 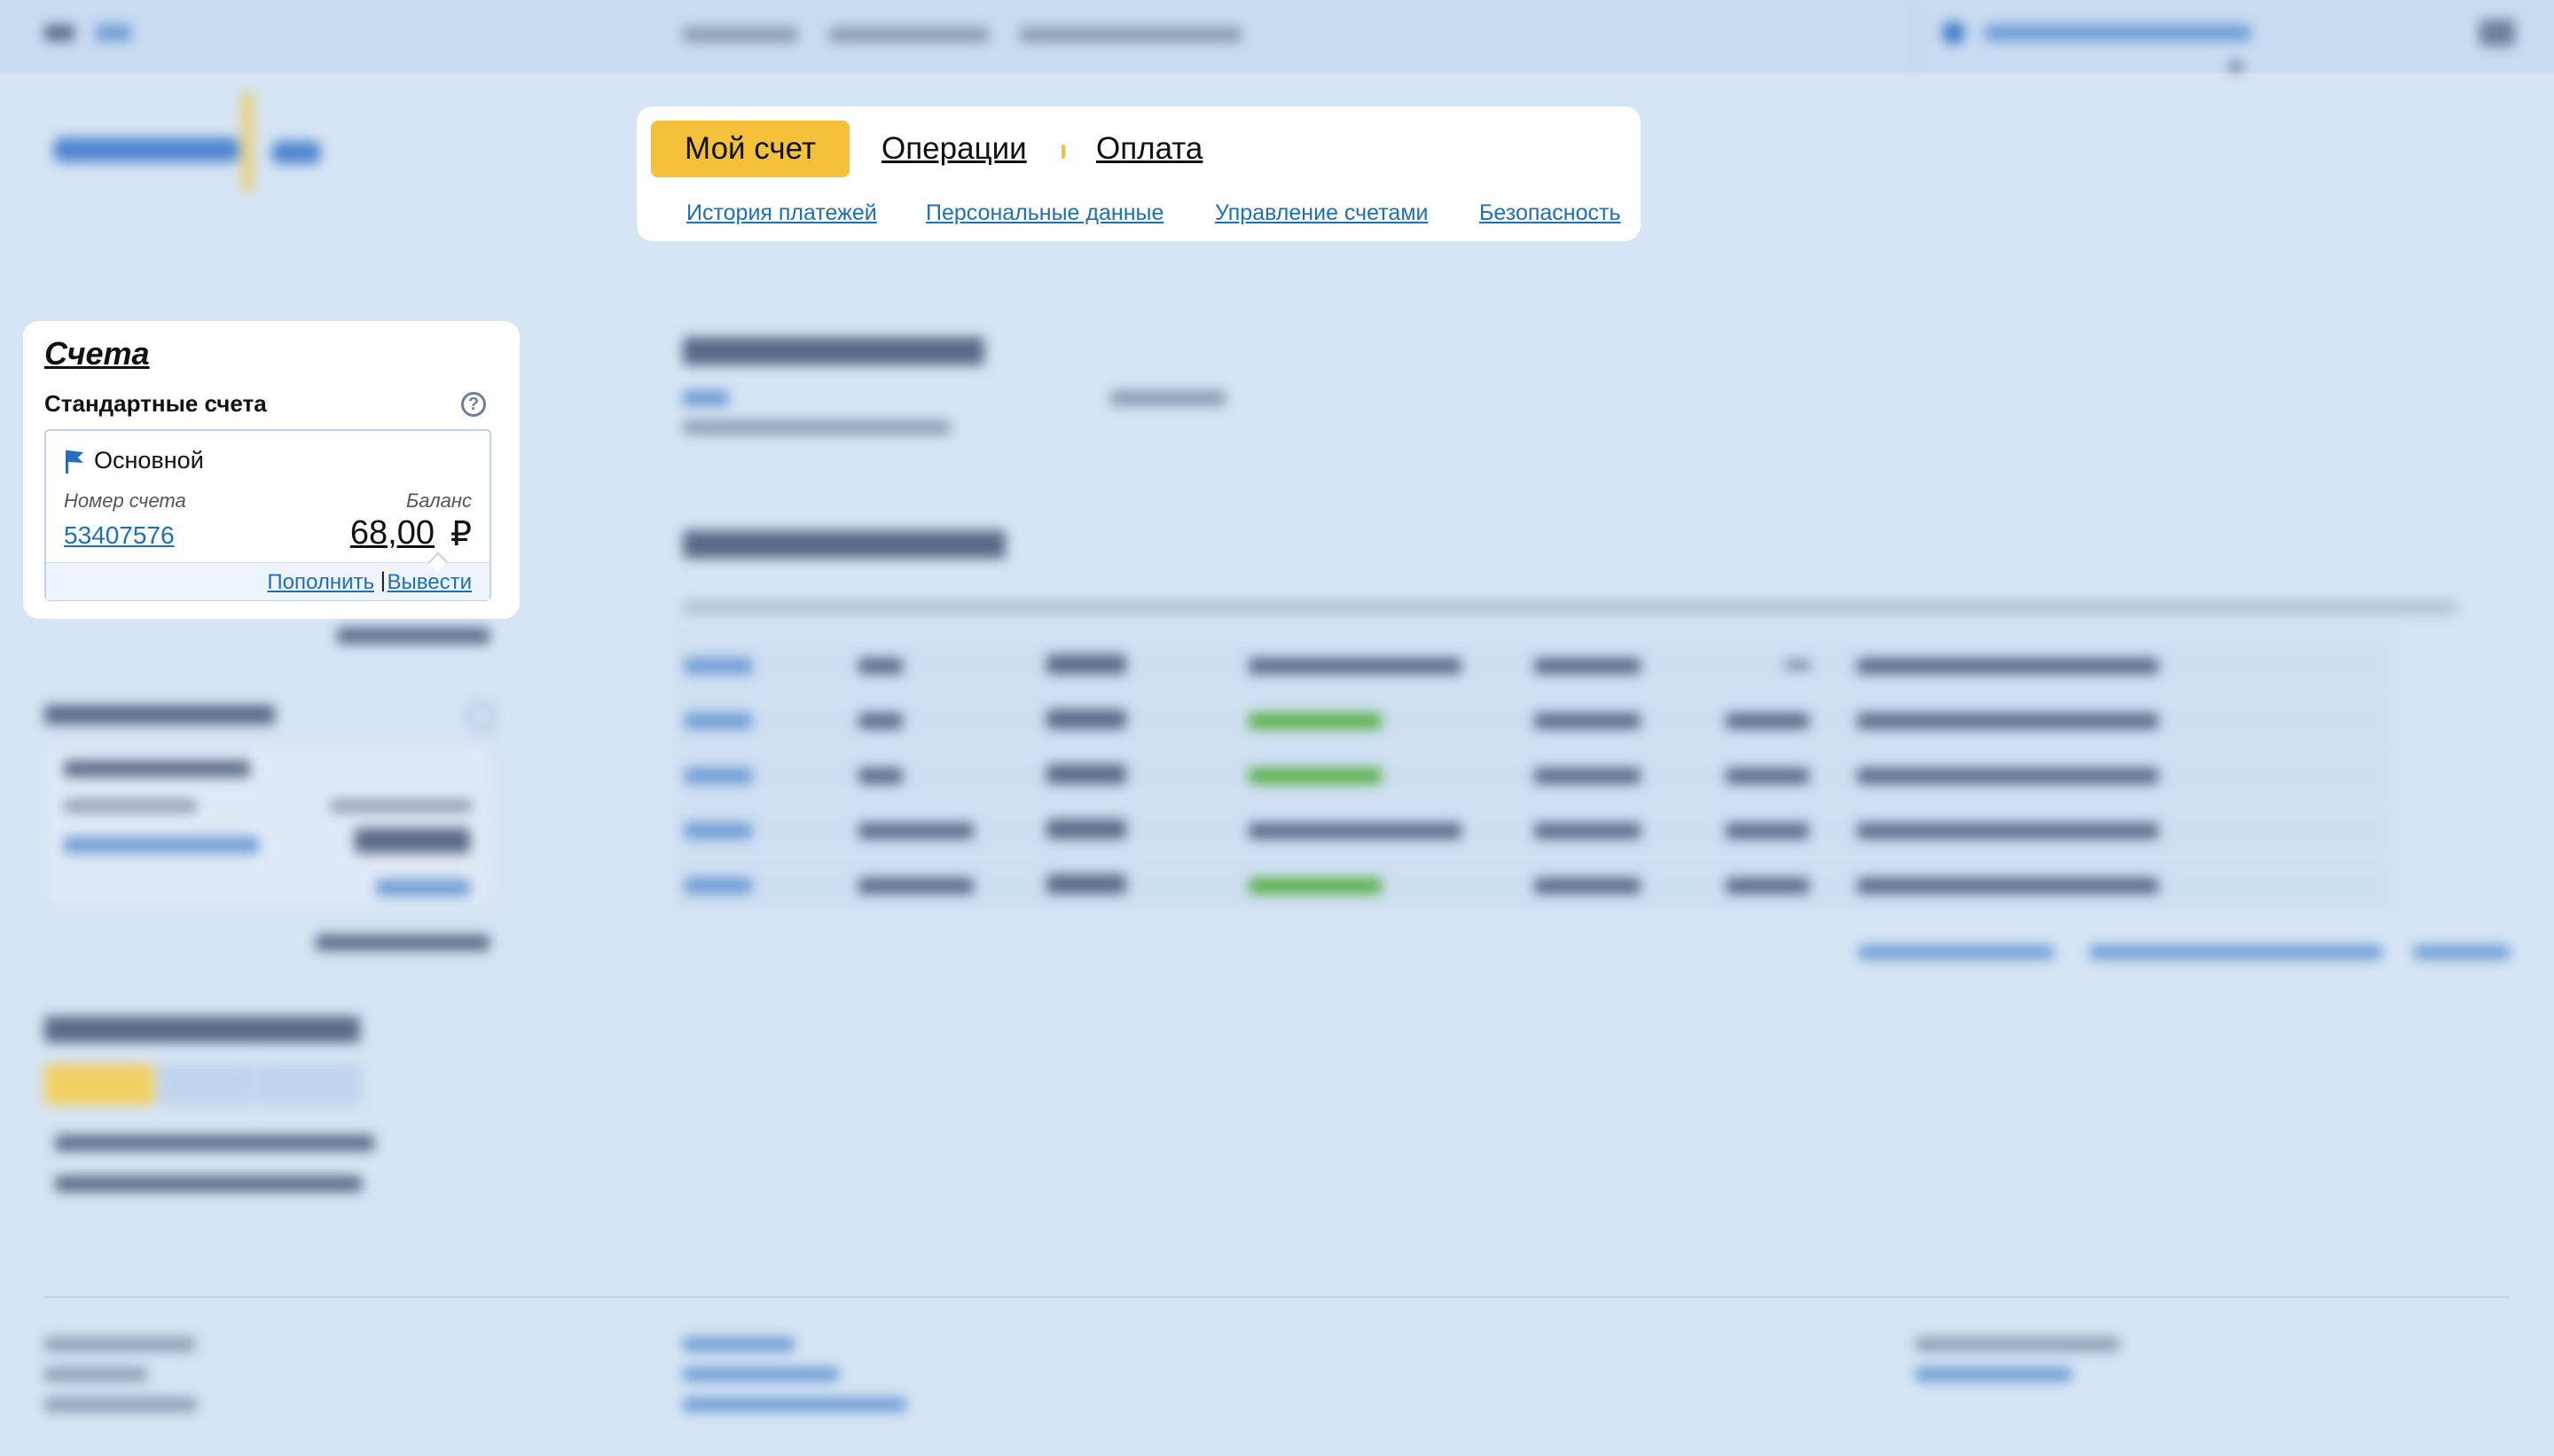 I want to click on chevron-down-icon, so click(x=2235, y=66).